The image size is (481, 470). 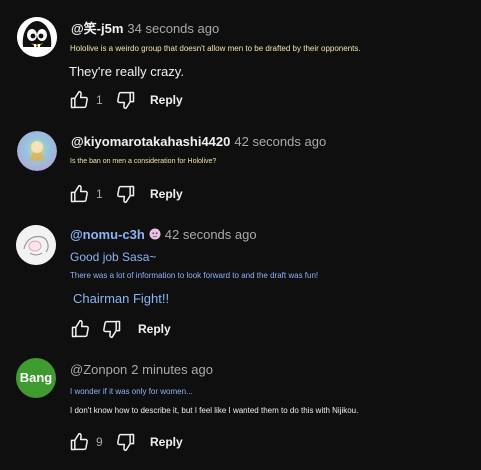 I want to click on comment-header: @Zonpon 2 minutes ago, so click(x=141, y=369).